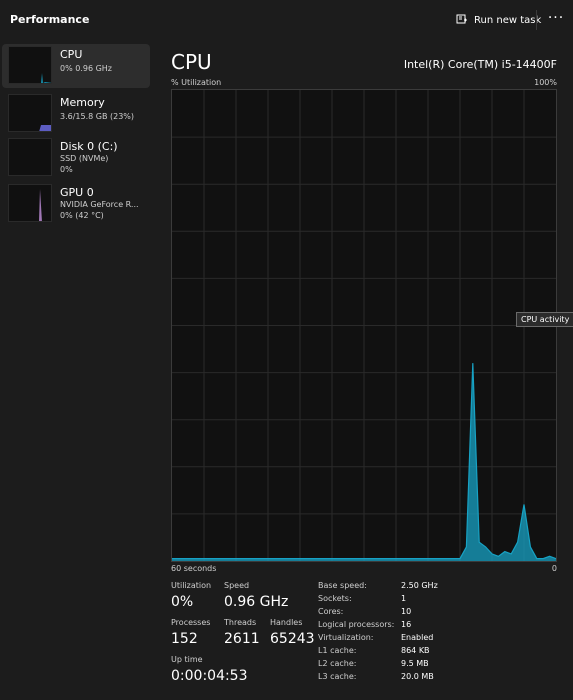 The width and height of the screenshot is (573, 700). I want to click on sidebar-item-subtitle: 3.6/15.8 GB (23%), so click(97, 116).